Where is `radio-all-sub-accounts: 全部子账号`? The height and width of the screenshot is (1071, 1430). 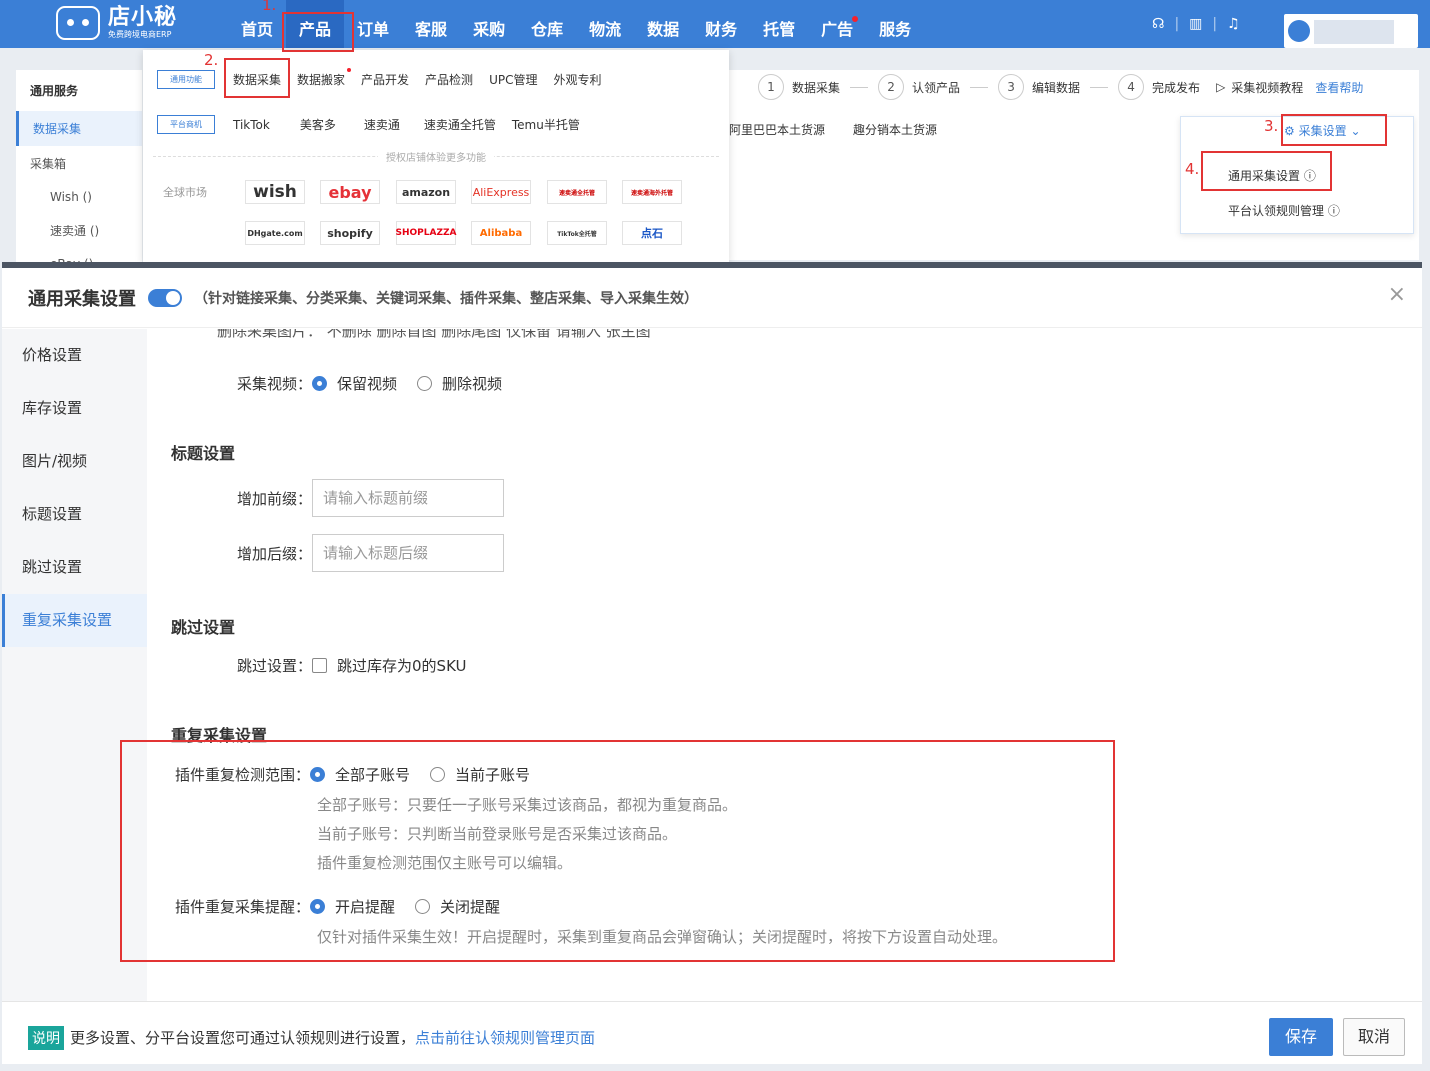 radio-all-sub-accounts: 全部子账号 is located at coordinates (360, 774).